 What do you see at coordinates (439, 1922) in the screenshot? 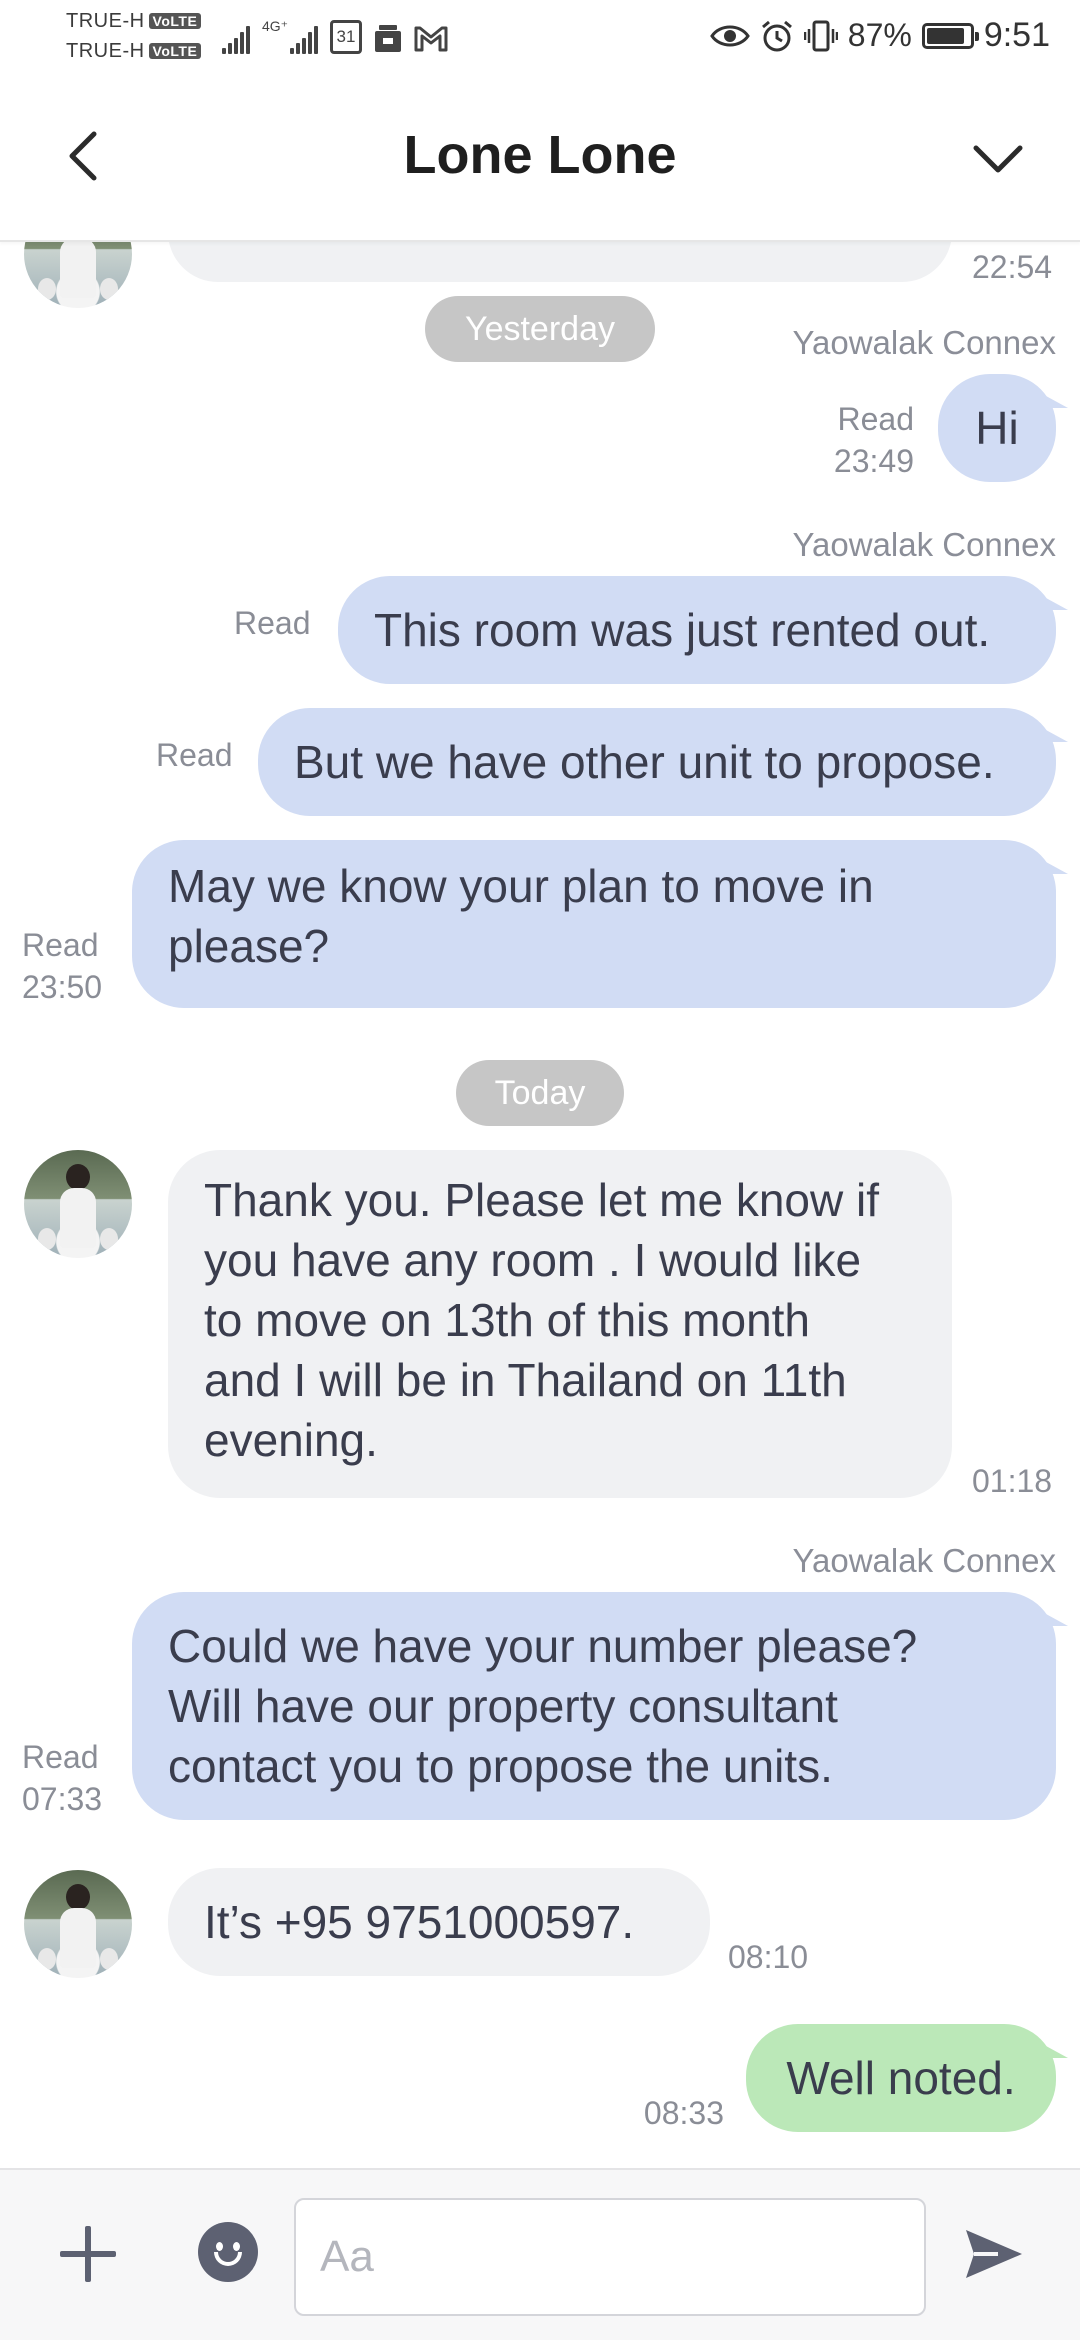
I see `message-bubble-incoming: It’s +95 9751000597.` at bounding box center [439, 1922].